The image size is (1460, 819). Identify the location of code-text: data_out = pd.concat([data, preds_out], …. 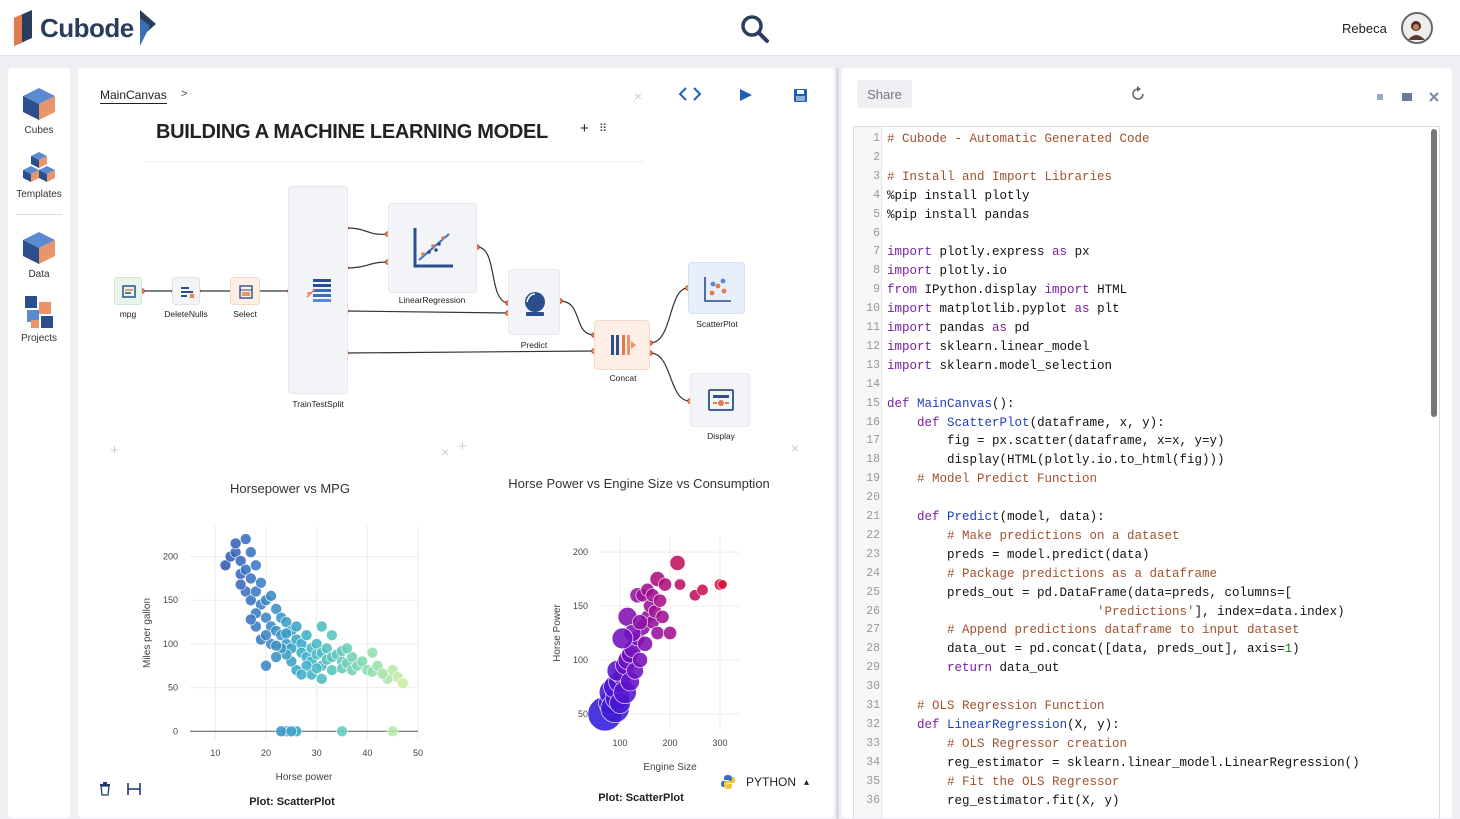
(1093, 649).